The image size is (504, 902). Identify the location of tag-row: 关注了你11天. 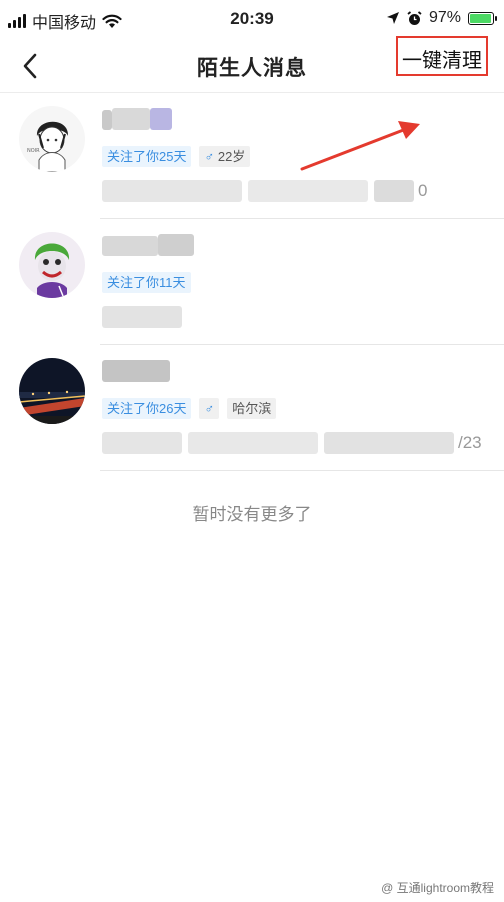
(146, 282).